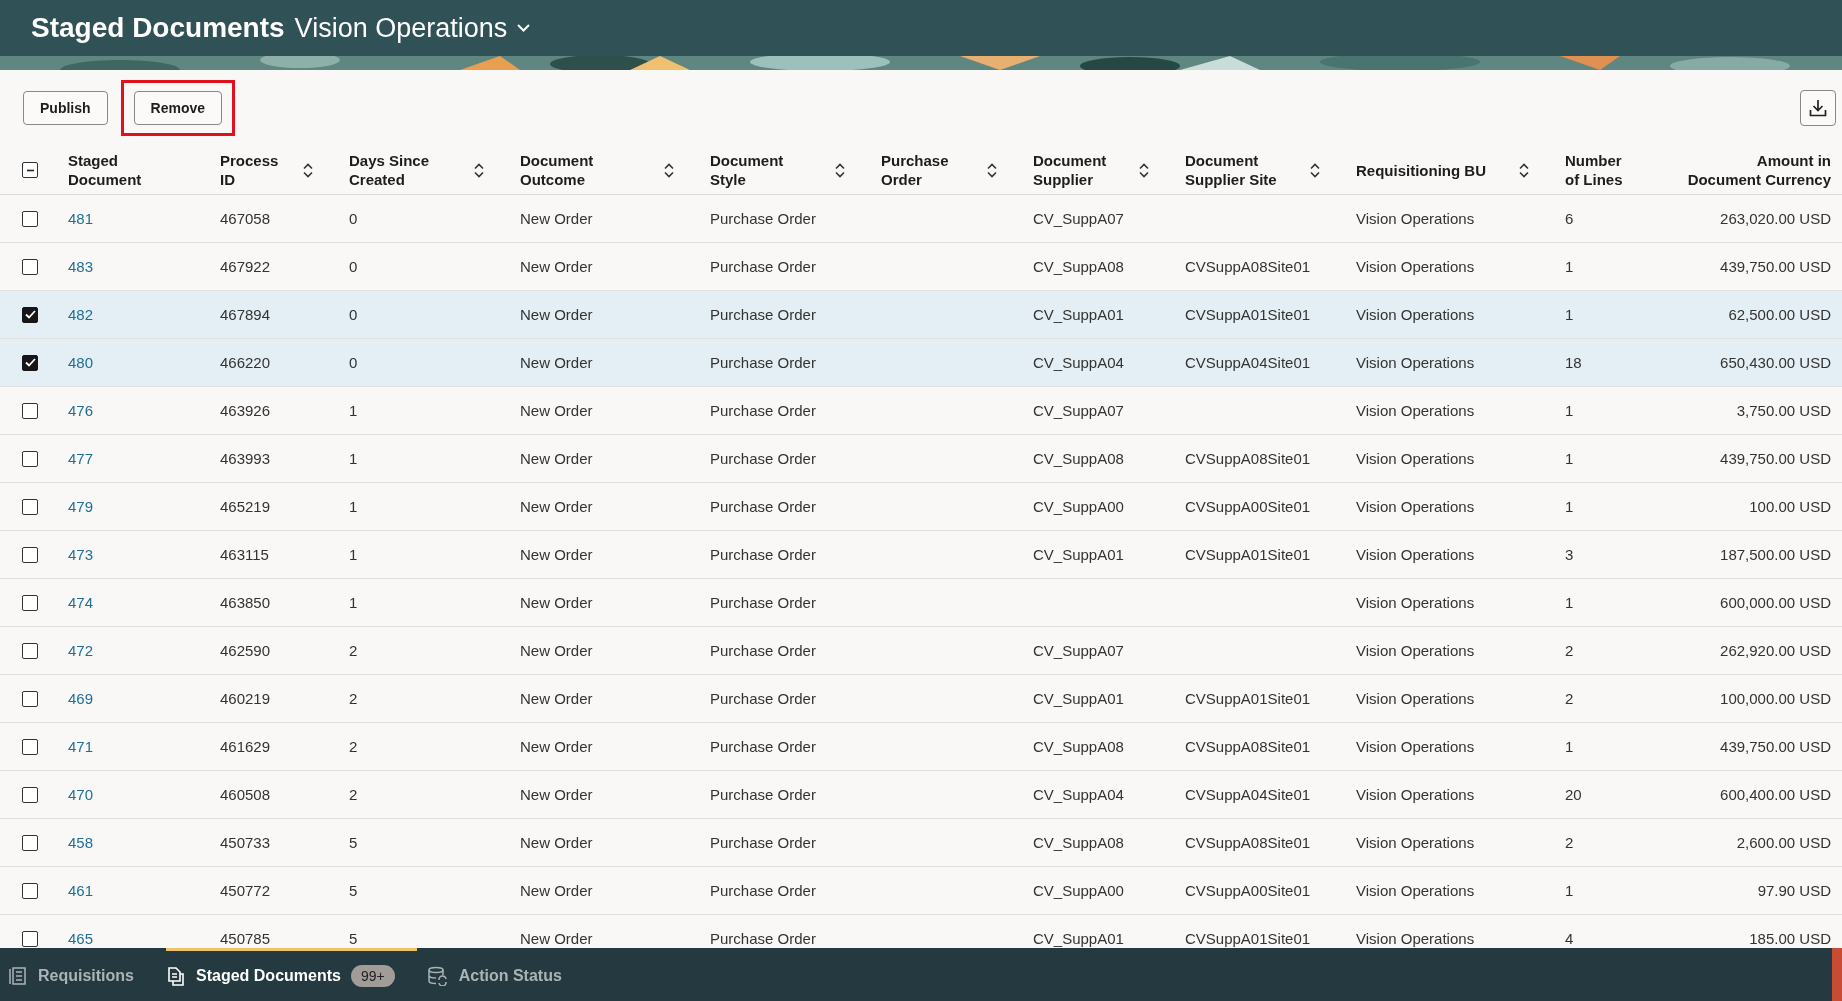 This screenshot has height=1001, width=1842. What do you see at coordinates (81, 410) in the screenshot?
I see `document-link: 476` at bounding box center [81, 410].